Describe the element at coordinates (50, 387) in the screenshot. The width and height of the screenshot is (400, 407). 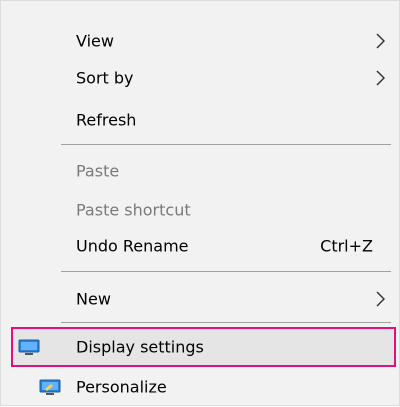
I see `personalize-icon` at that location.